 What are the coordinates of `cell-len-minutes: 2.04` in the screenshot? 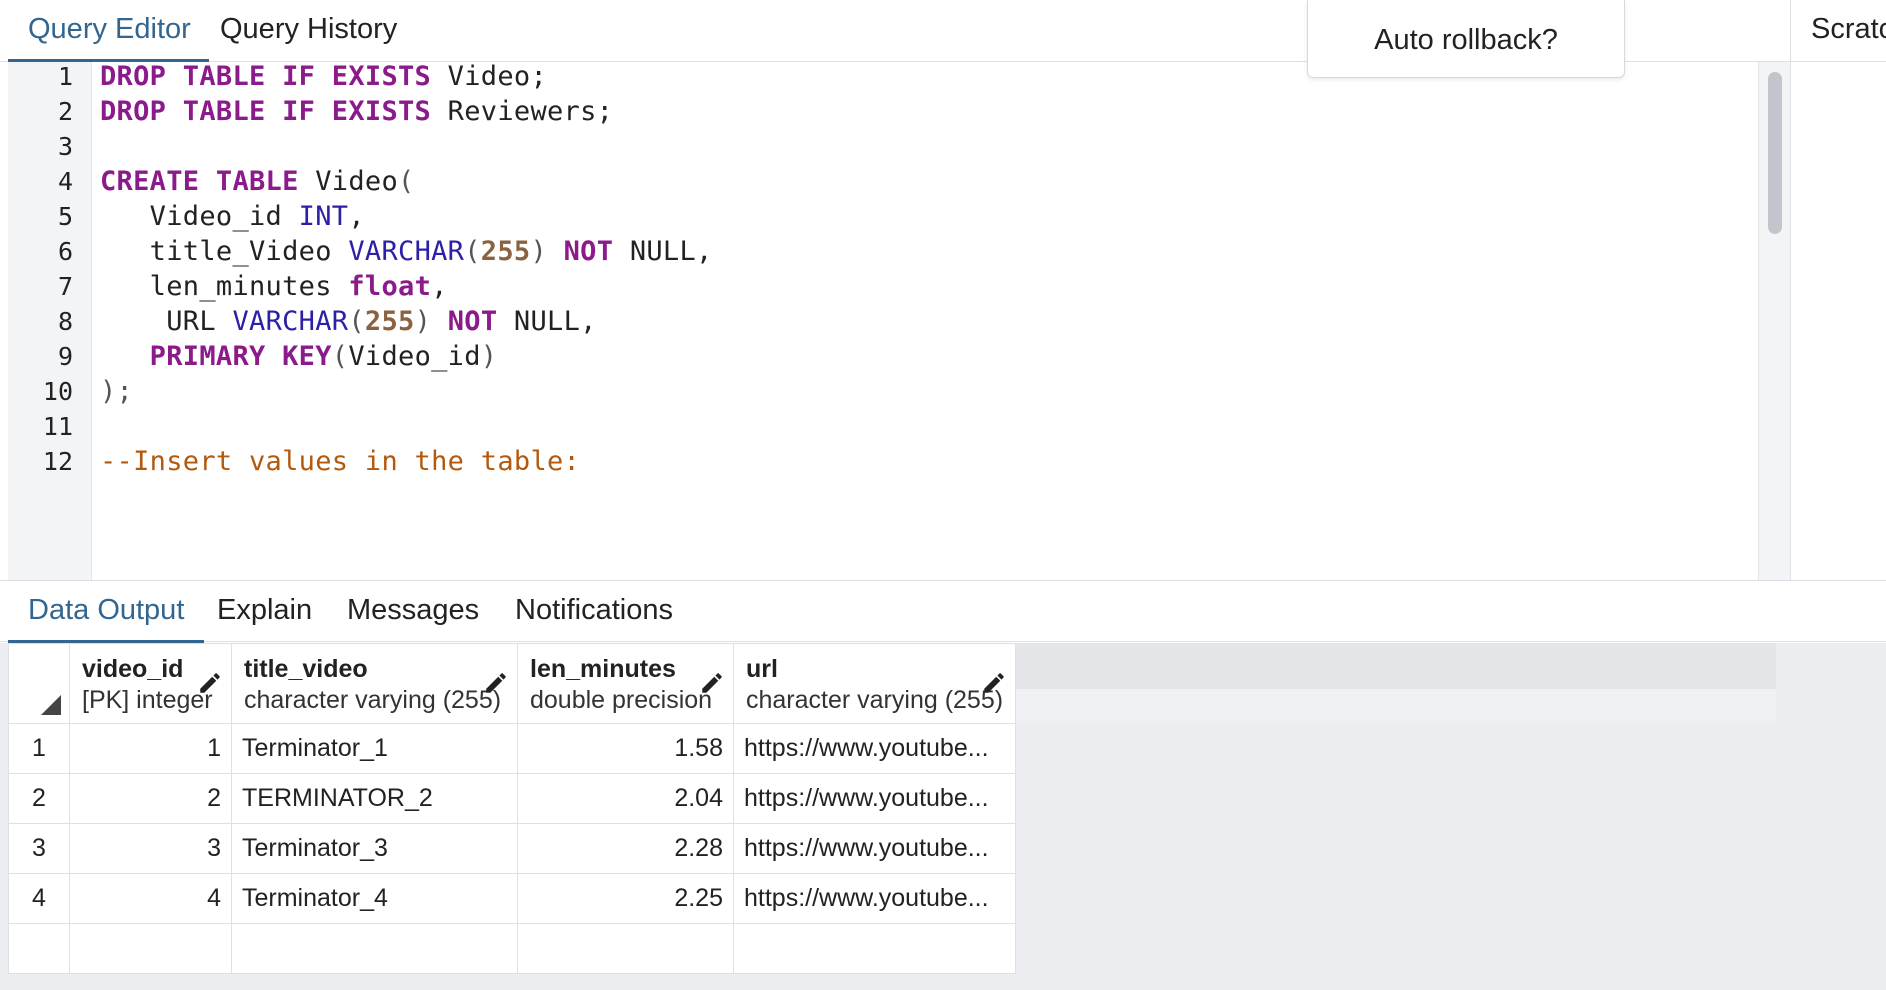 It's located at (625, 798).